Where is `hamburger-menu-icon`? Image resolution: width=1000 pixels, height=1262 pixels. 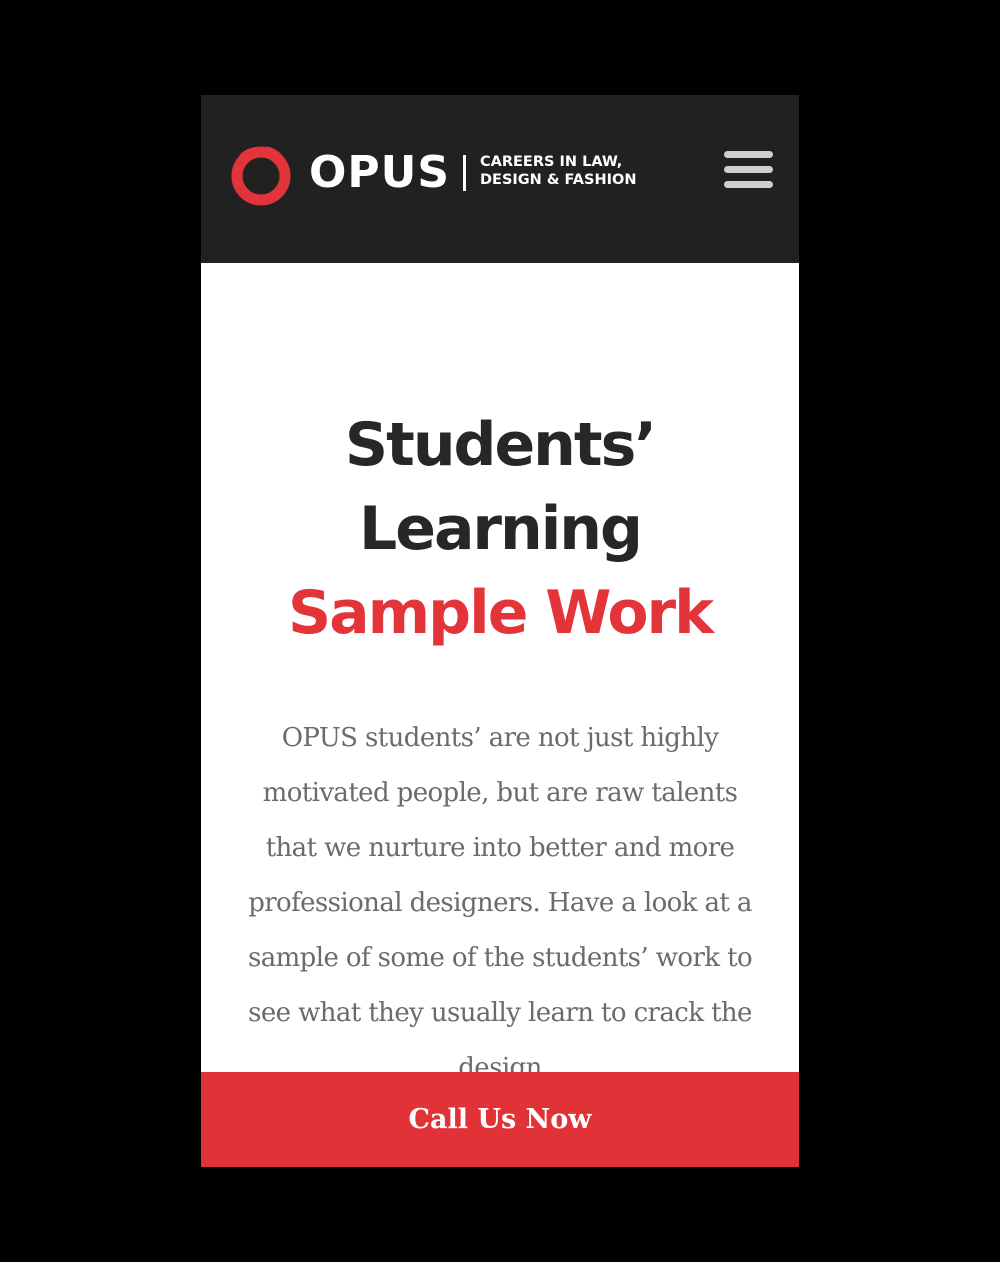
hamburger-menu-icon is located at coordinates (749, 170).